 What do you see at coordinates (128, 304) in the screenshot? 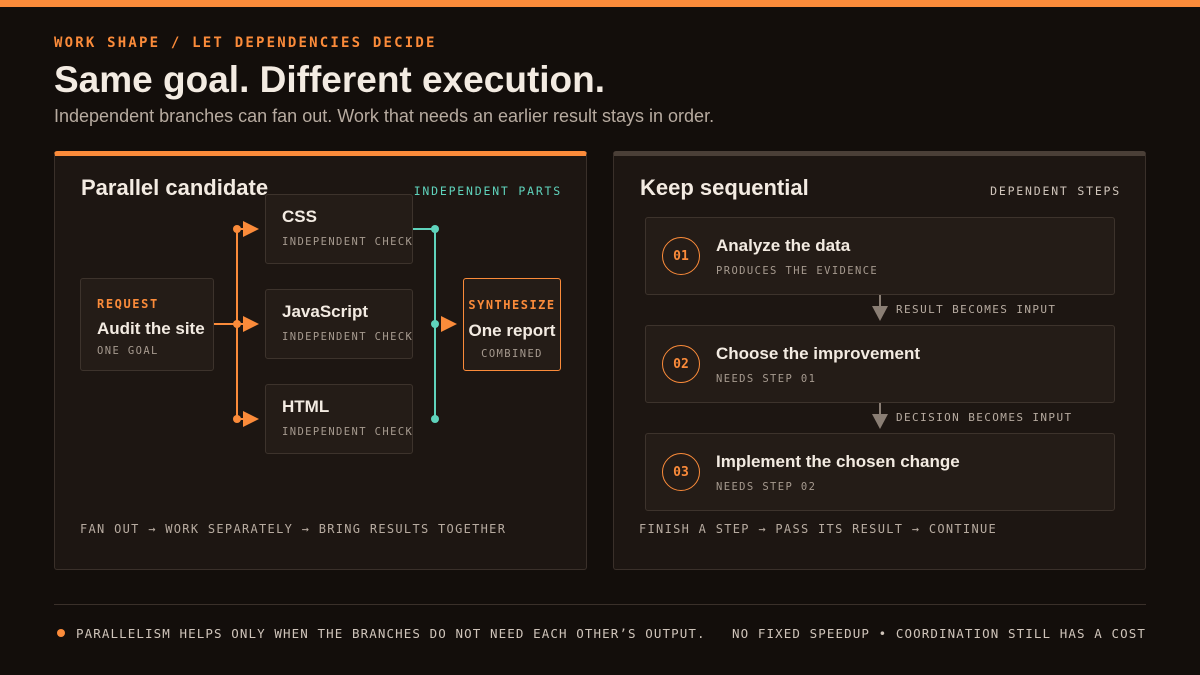
I see `request-label: REQUEST` at bounding box center [128, 304].